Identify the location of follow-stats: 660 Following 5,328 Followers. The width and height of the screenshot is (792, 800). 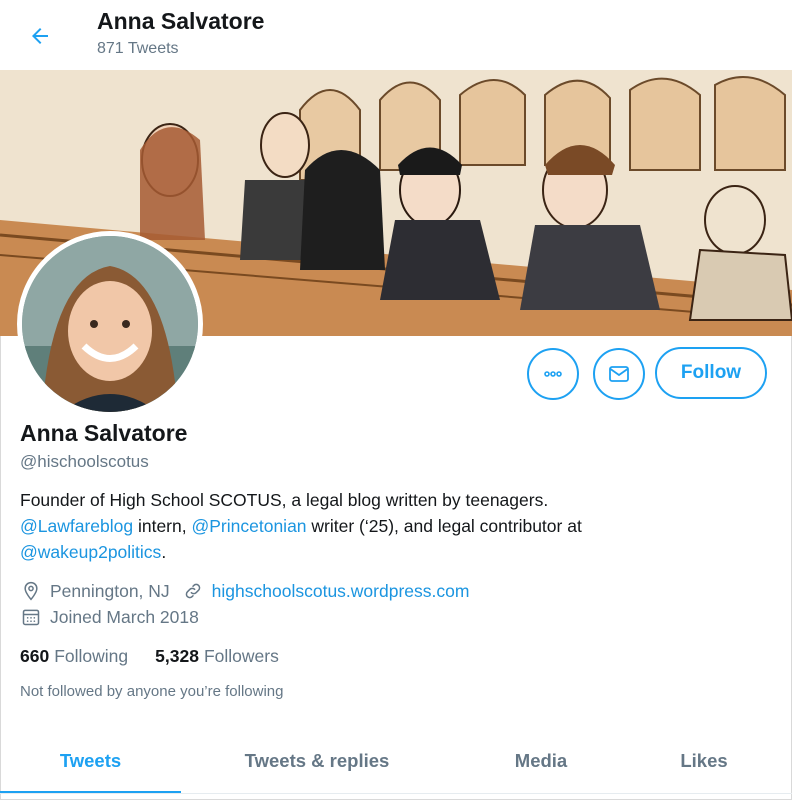
(163, 656).